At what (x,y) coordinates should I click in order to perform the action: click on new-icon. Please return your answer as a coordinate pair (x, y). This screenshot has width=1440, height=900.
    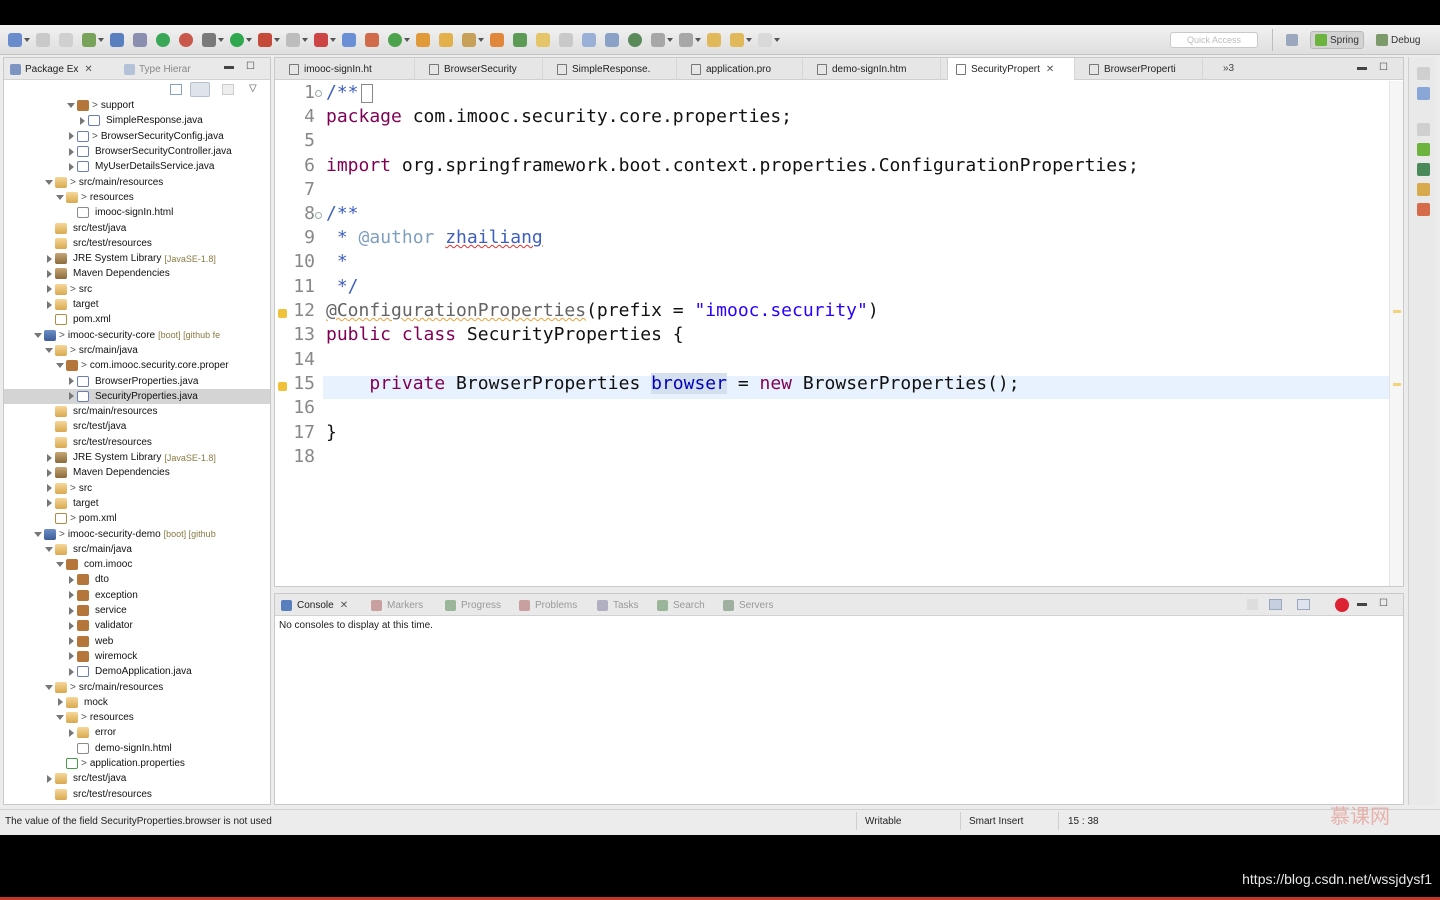
    Looking at the image, I should click on (15, 40).